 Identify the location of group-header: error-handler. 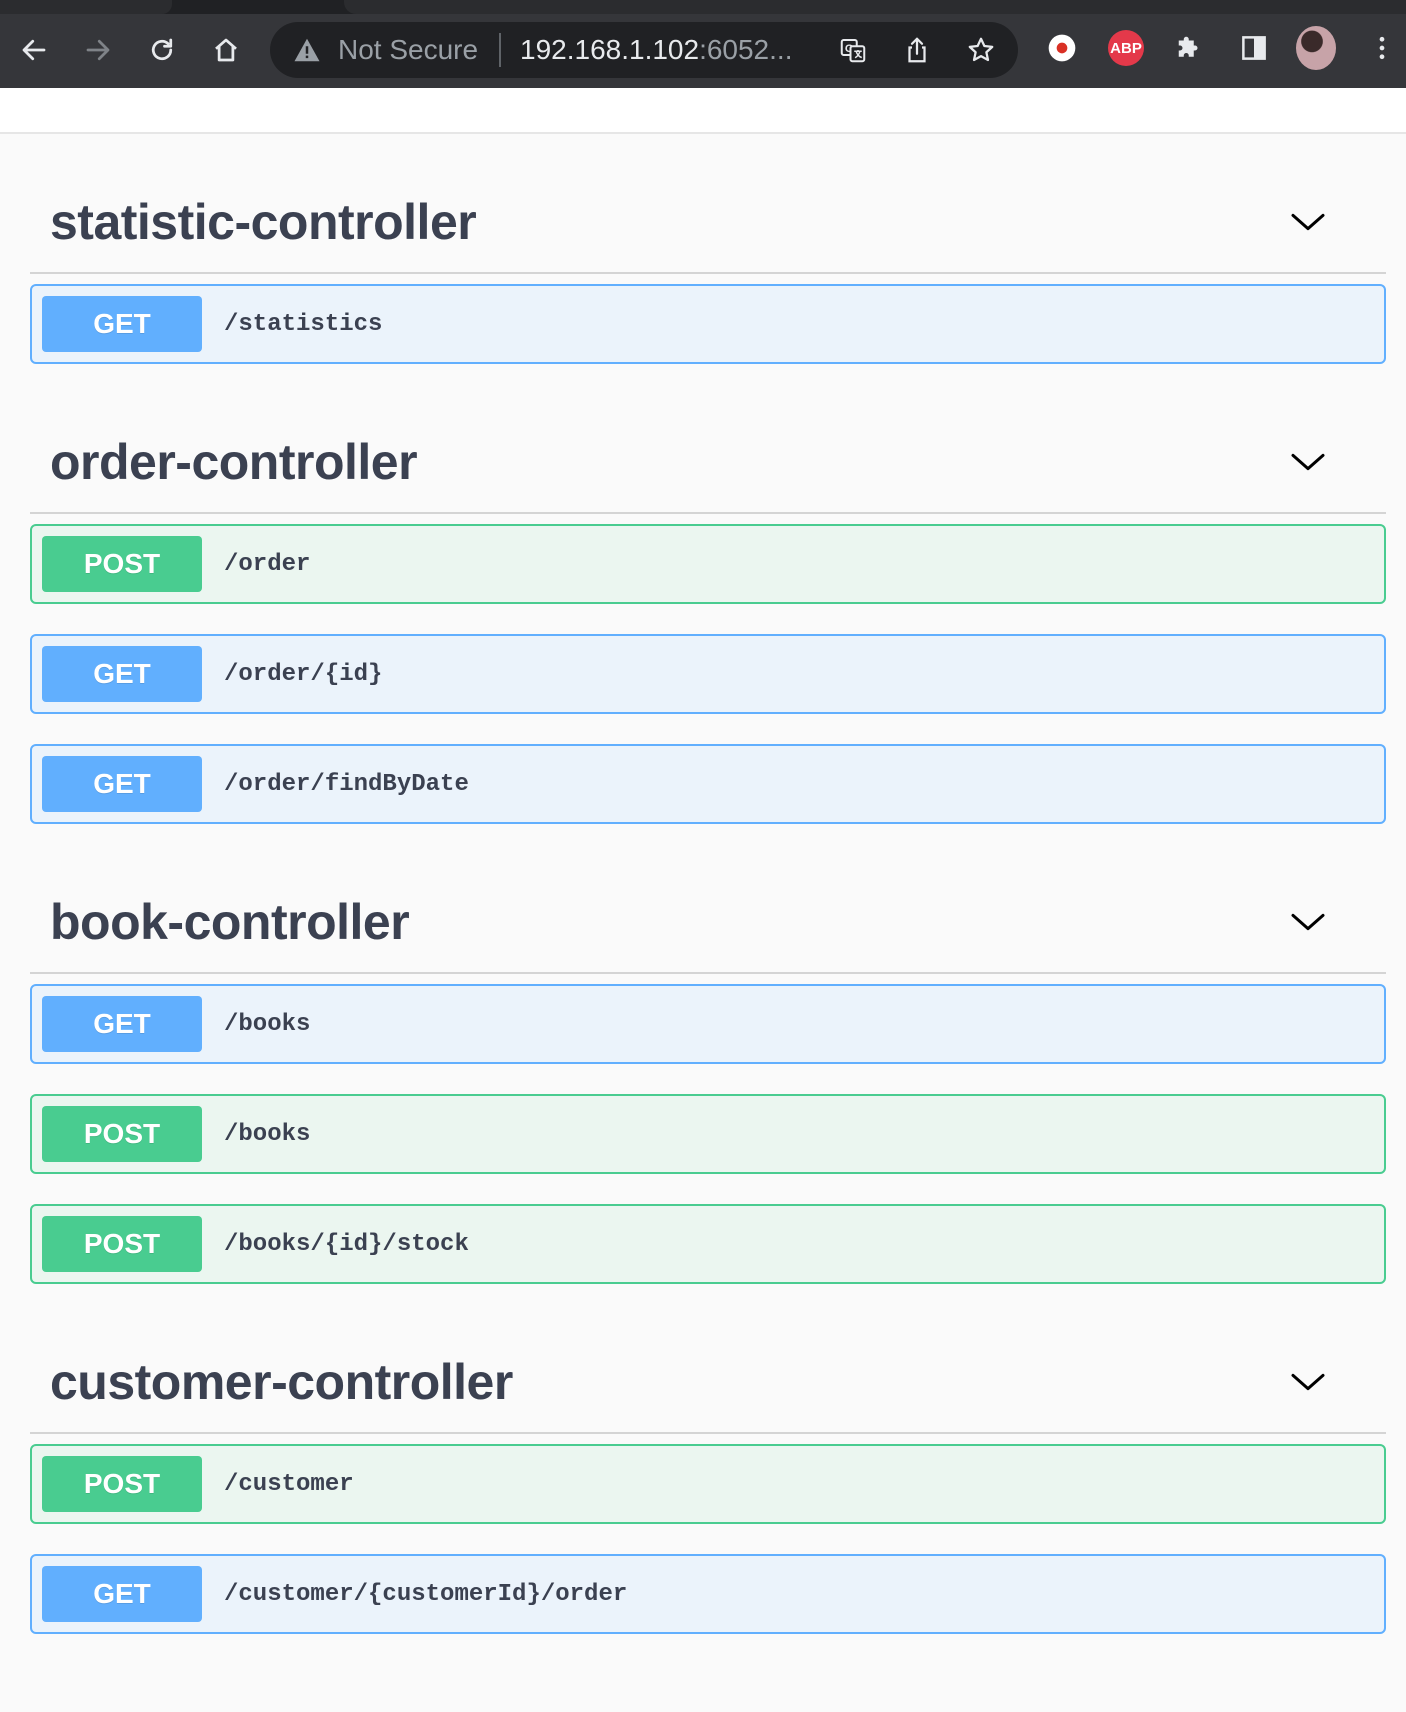
(708, 1678).